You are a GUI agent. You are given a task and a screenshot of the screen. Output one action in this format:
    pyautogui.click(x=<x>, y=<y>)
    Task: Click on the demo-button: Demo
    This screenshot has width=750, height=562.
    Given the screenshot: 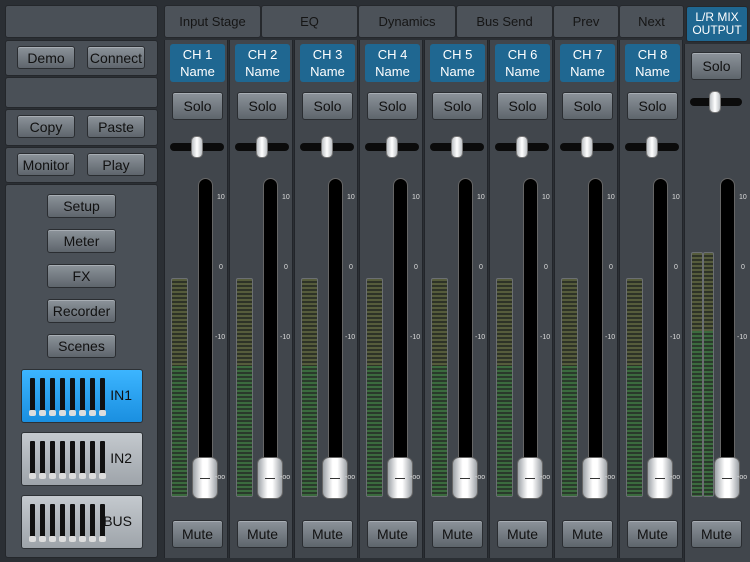 What is the action you would take?
    pyautogui.click(x=46, y=57)
    